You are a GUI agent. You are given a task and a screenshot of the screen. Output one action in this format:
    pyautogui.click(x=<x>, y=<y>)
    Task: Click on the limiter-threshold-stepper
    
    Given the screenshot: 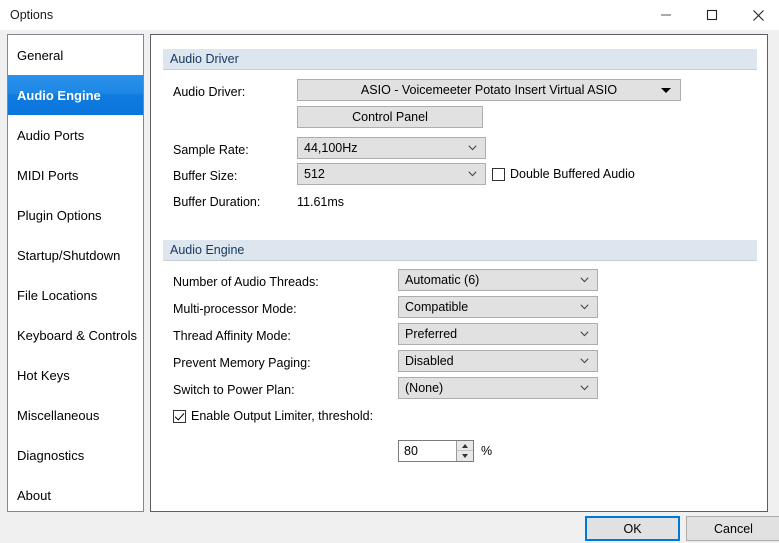 What is the action you would take?
    pyautogui.click(x=436, y=451)
    